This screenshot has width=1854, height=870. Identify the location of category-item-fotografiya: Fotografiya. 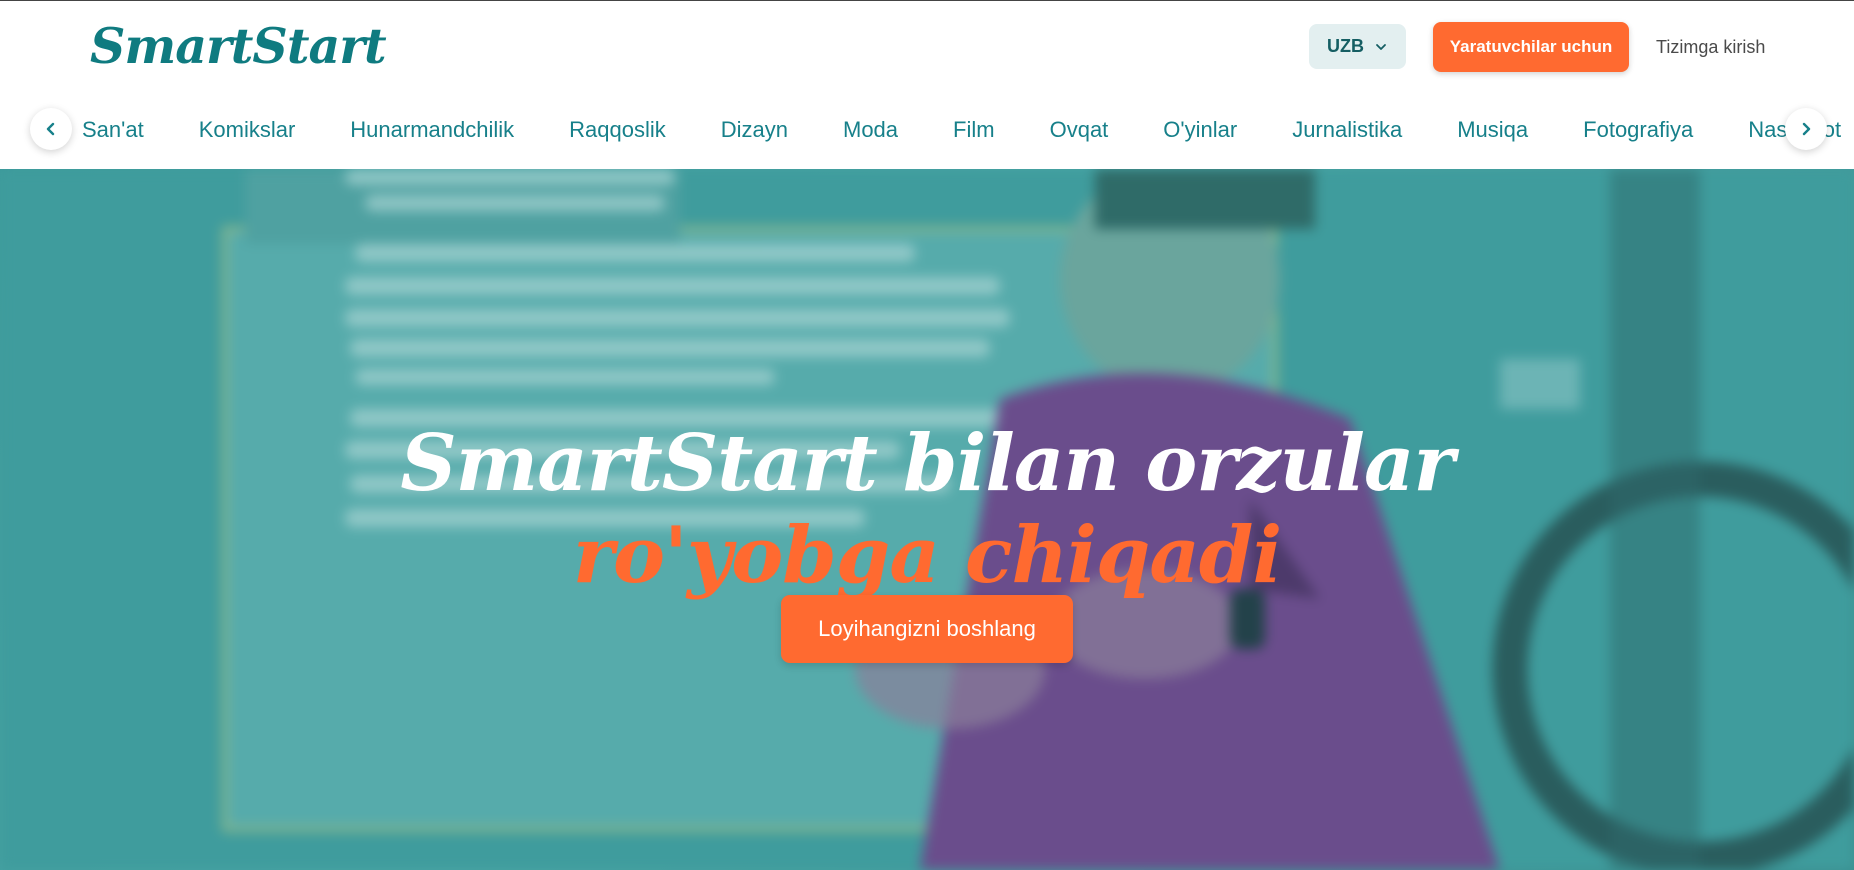
(1638, 130).